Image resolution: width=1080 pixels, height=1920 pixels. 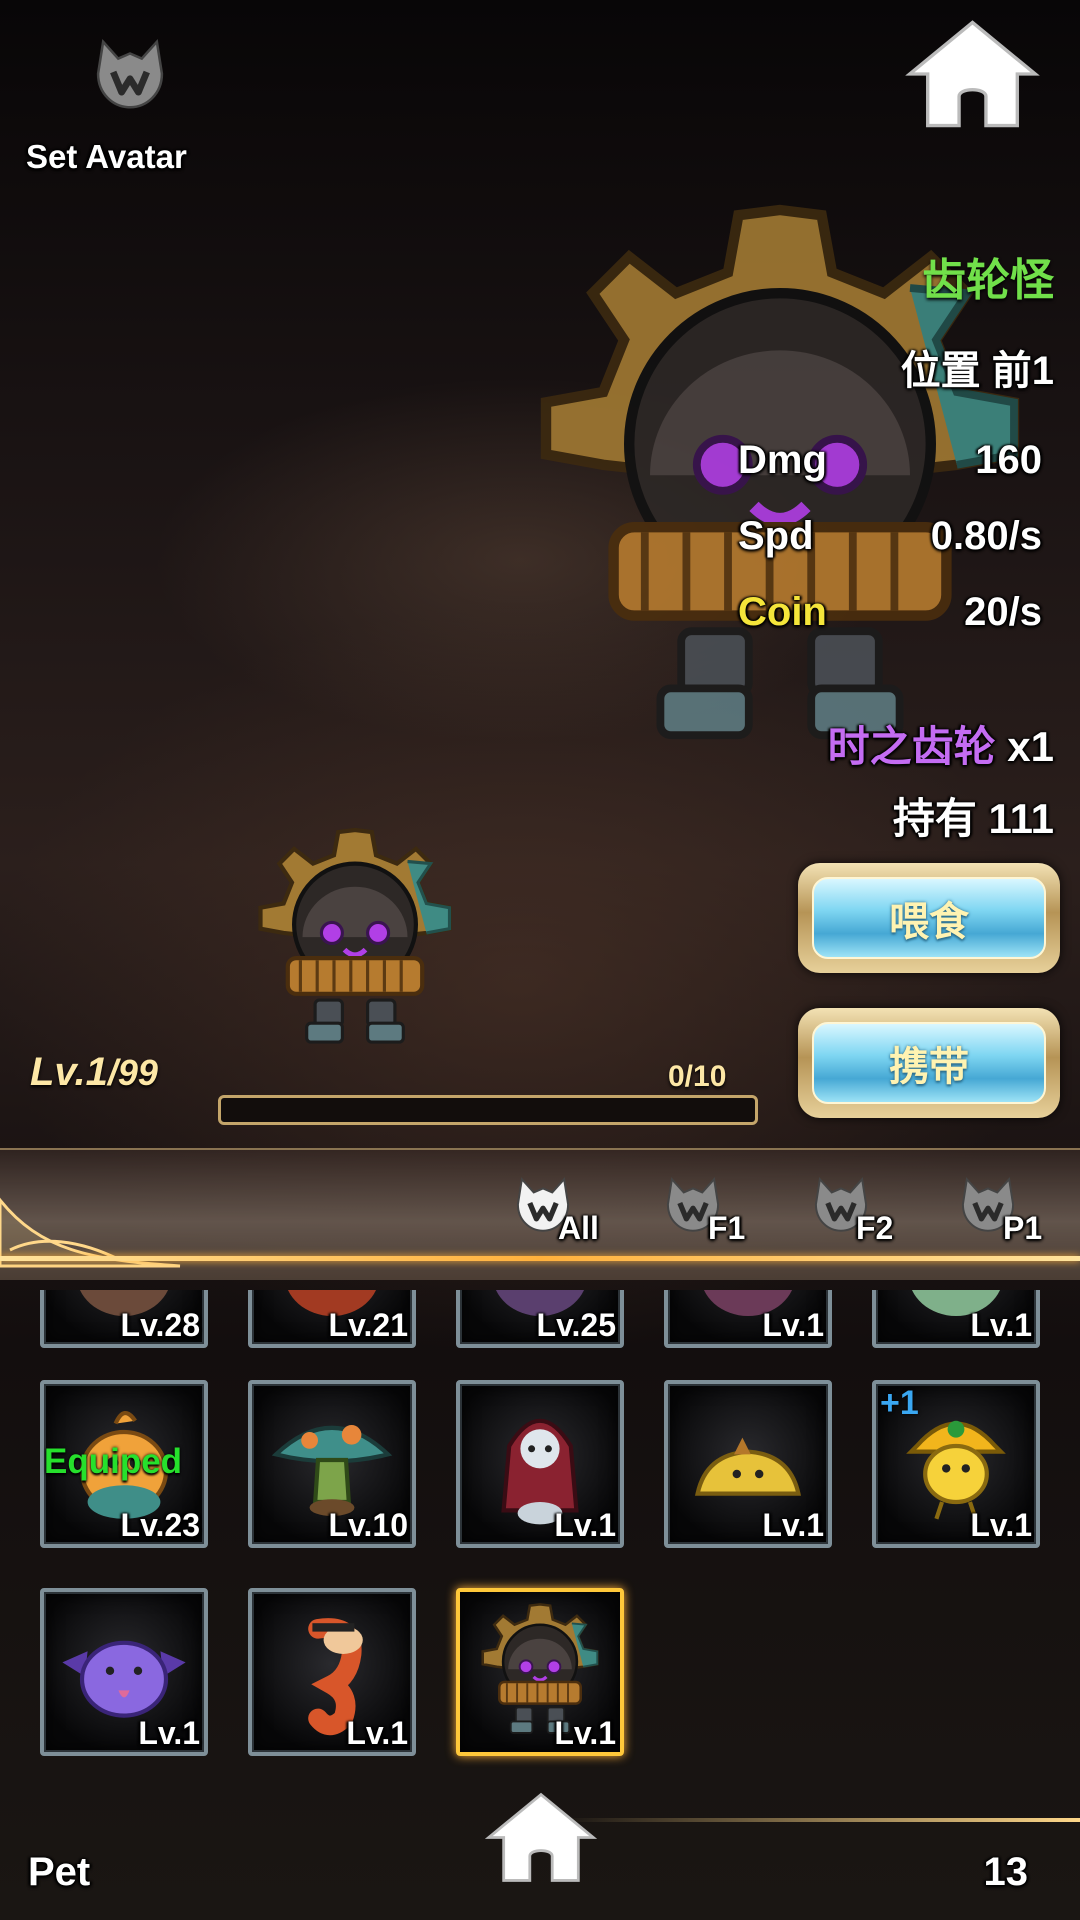 I want to click on tab-label: F2, so click(x=875, y=1228).